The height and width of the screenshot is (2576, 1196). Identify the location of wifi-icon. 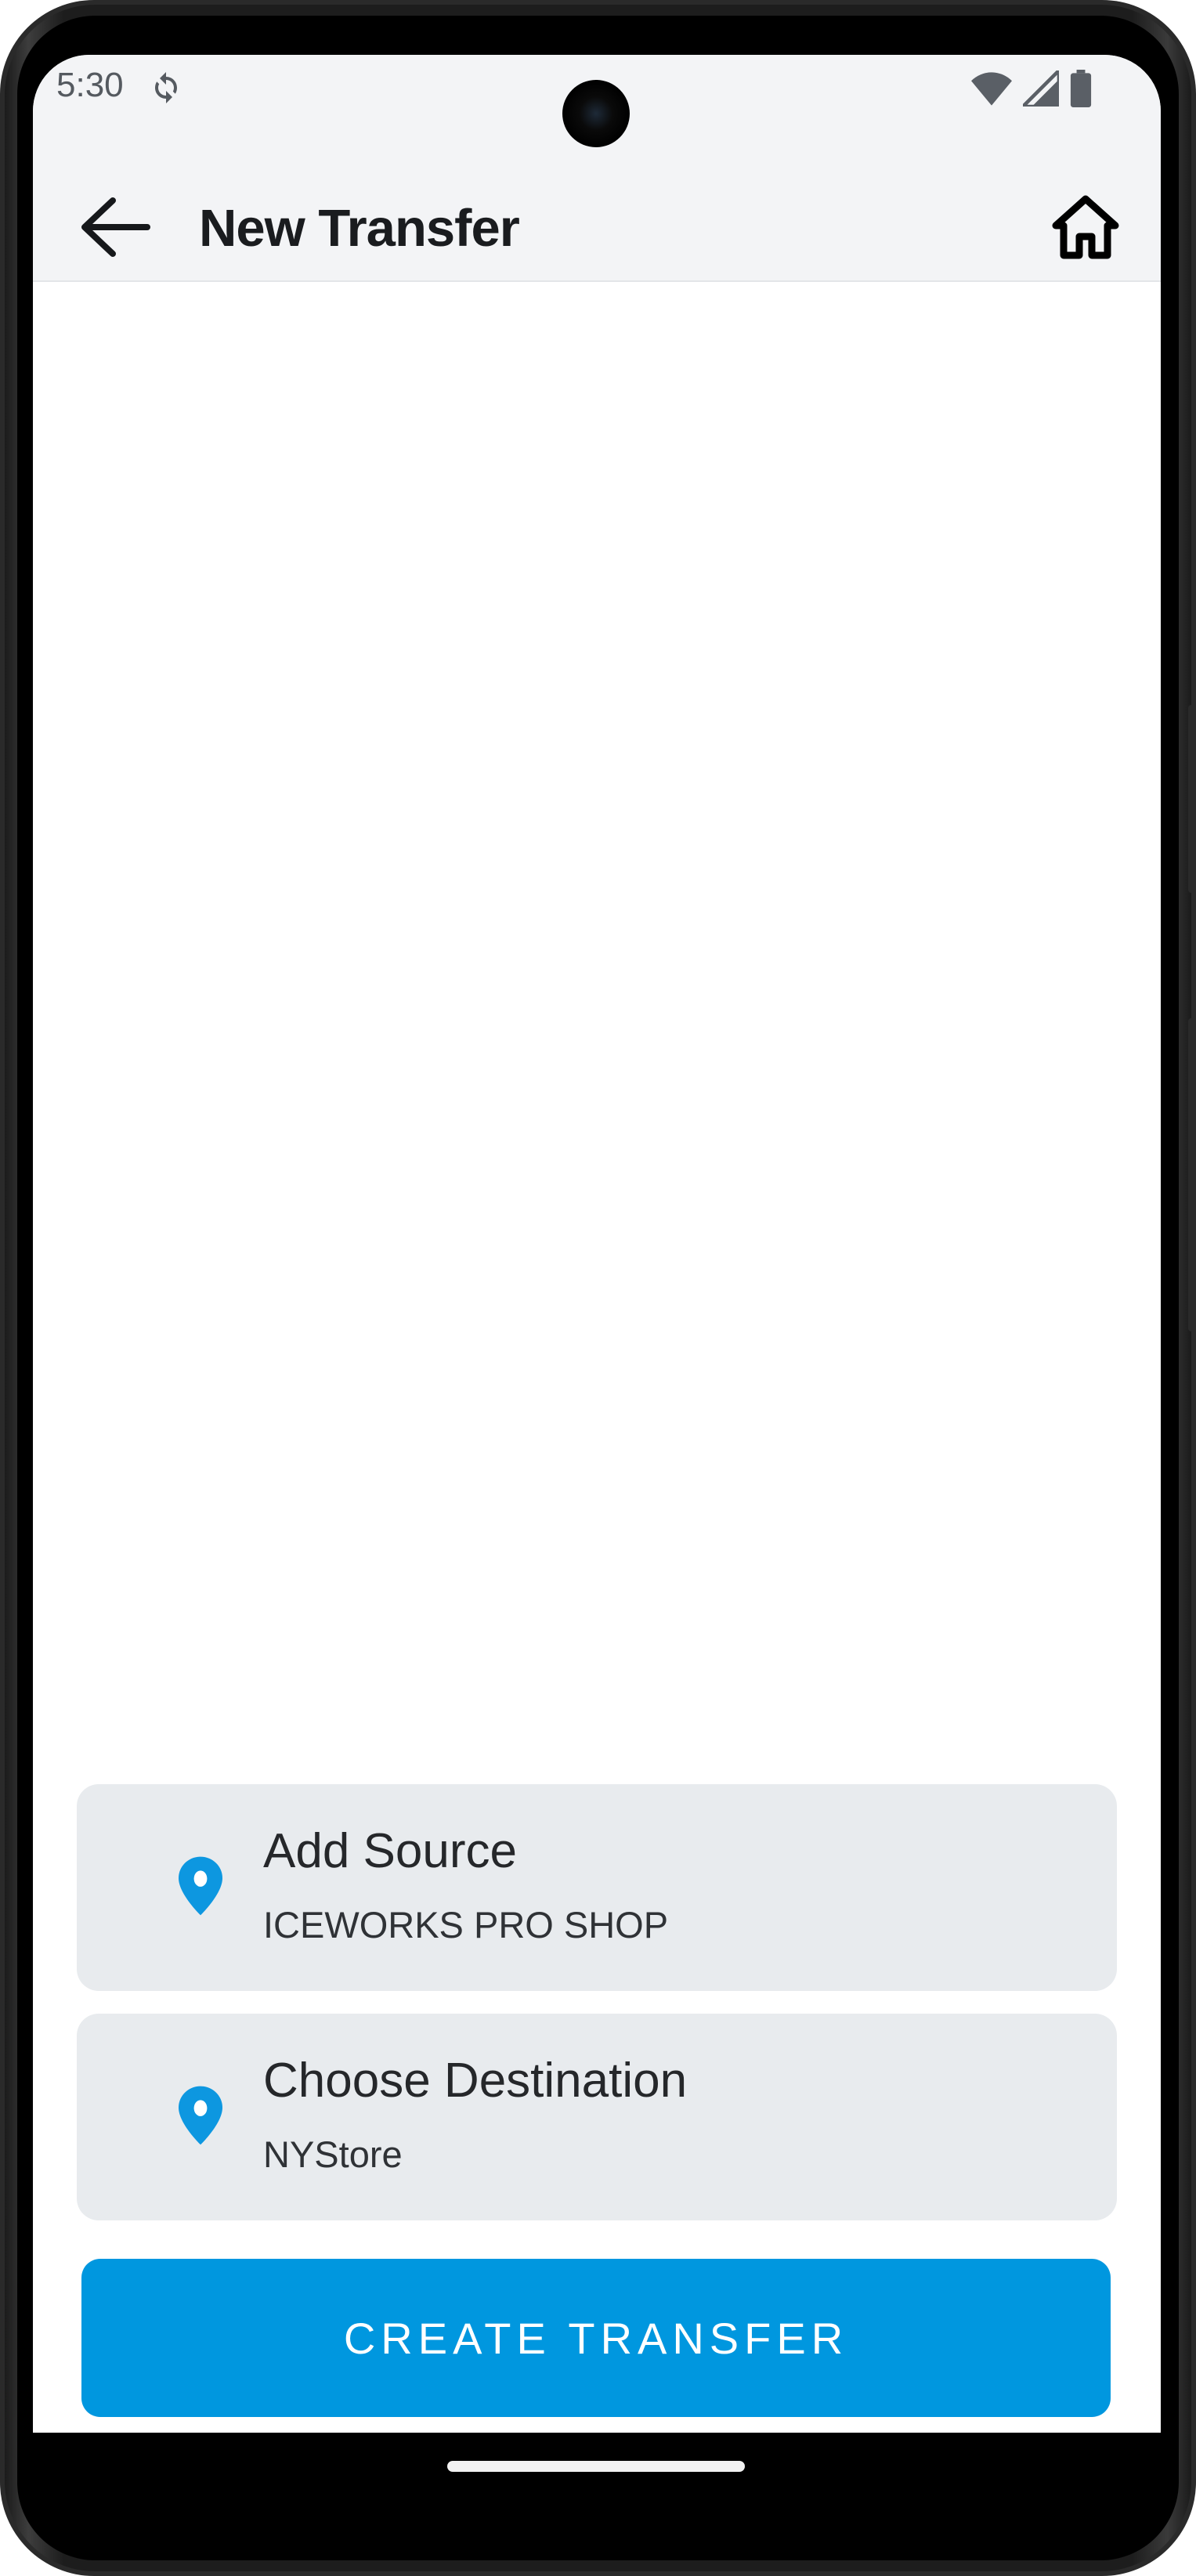
(991, 89).